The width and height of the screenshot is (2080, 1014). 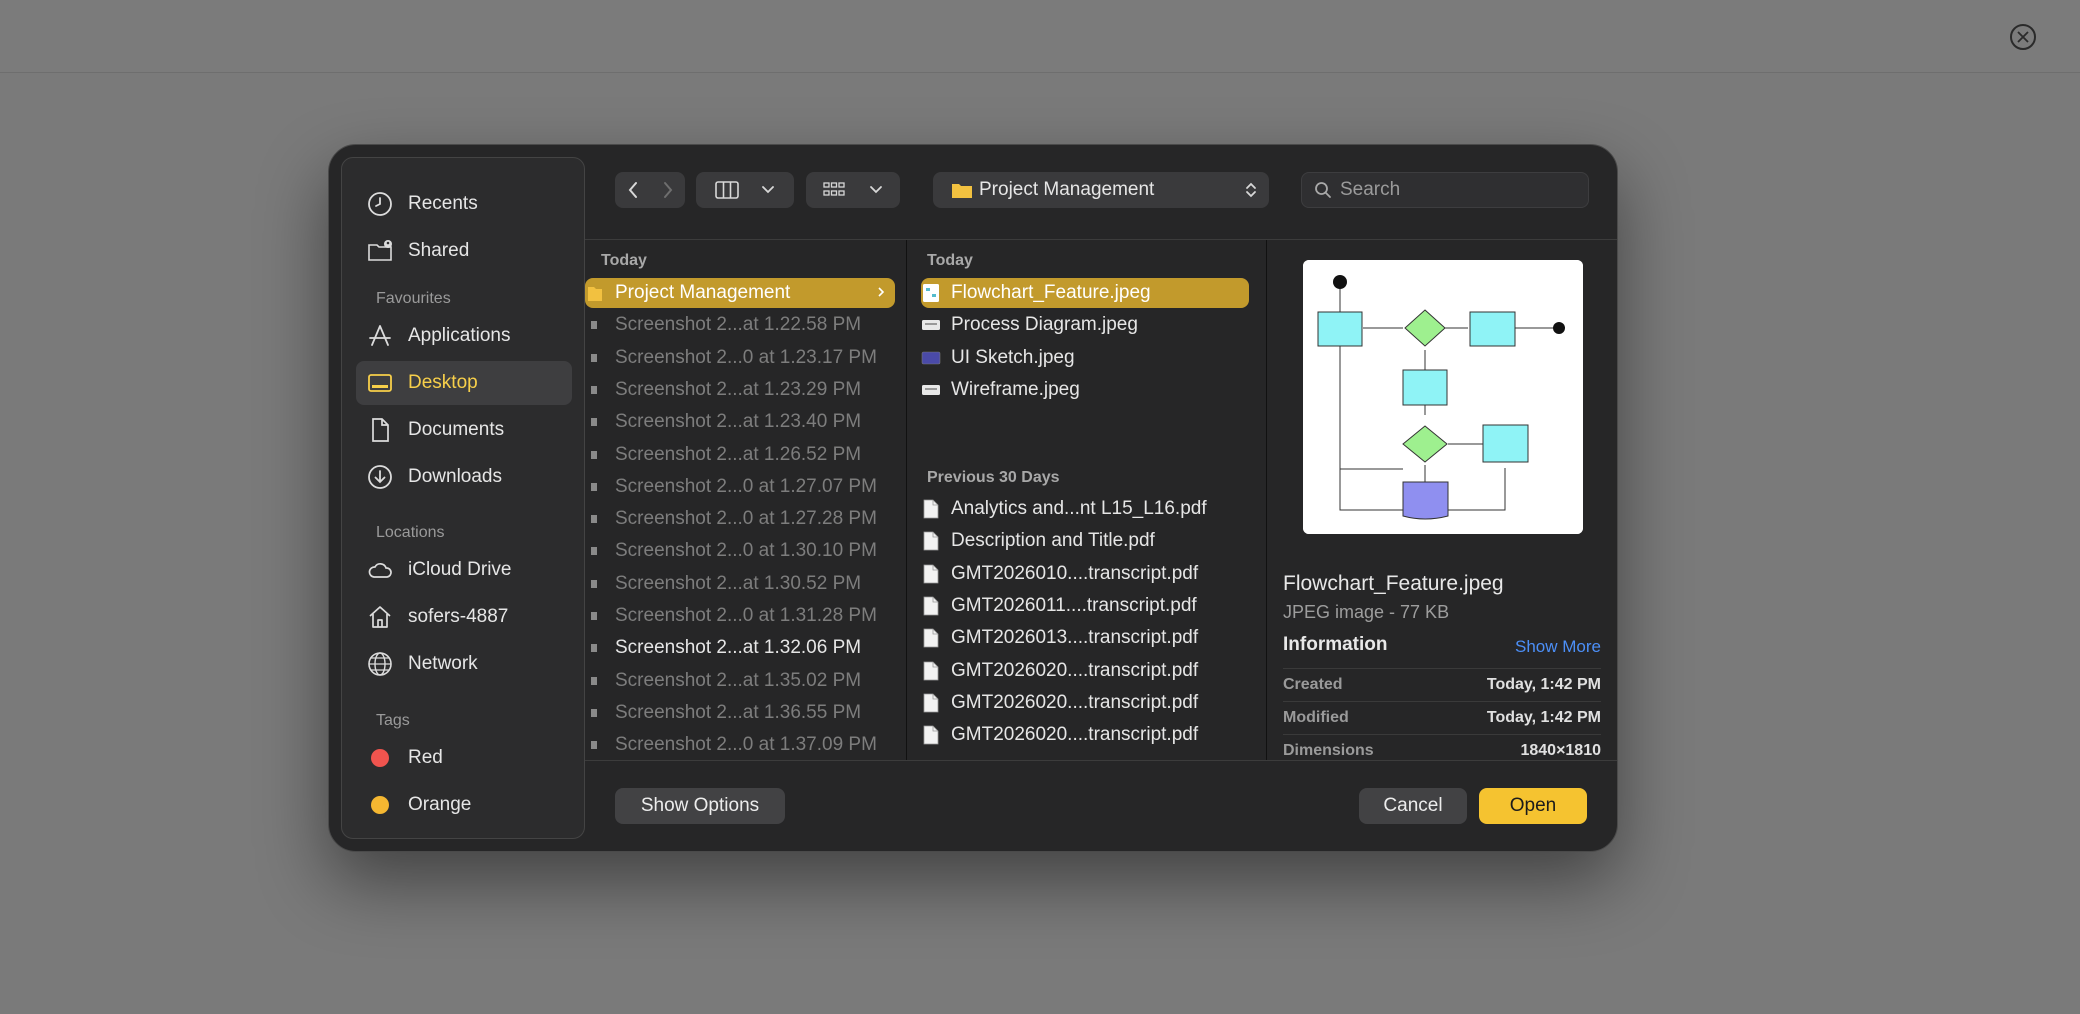 I want to click on file-row: Screenshot 2...at 1.26.52 PM, so click(x=735, y=455).